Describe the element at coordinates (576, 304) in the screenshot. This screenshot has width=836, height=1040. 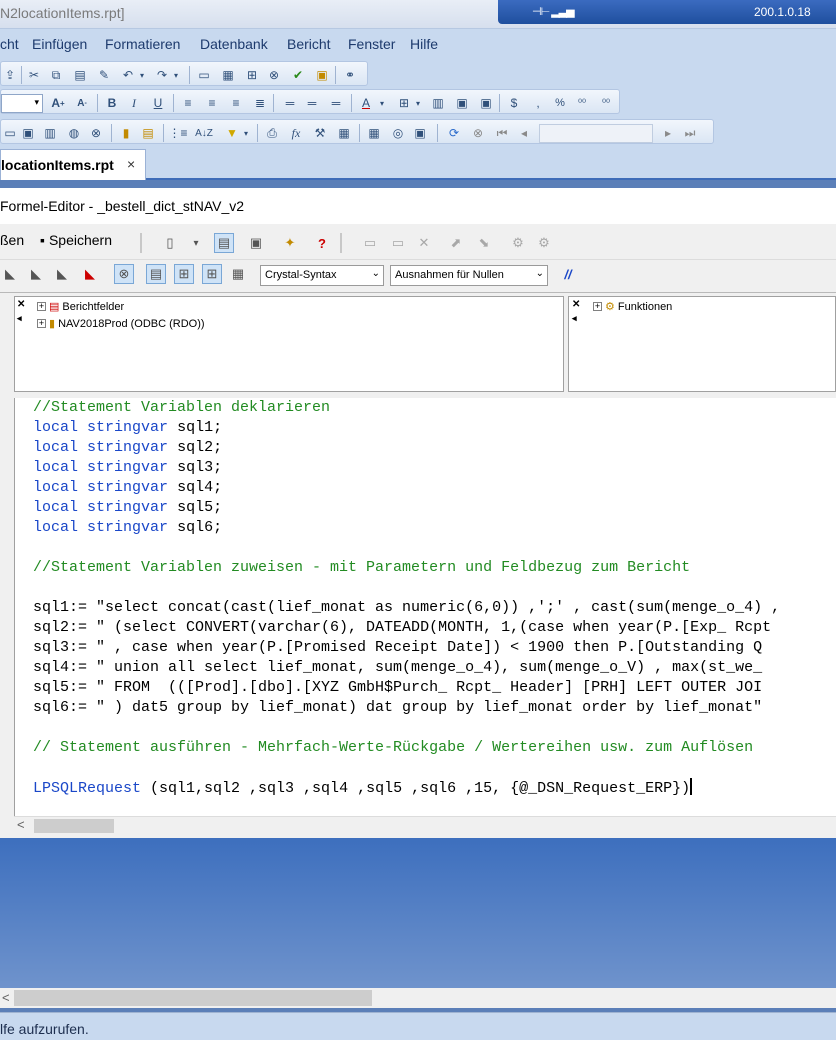
I see `close-icon: ✕` at that location.